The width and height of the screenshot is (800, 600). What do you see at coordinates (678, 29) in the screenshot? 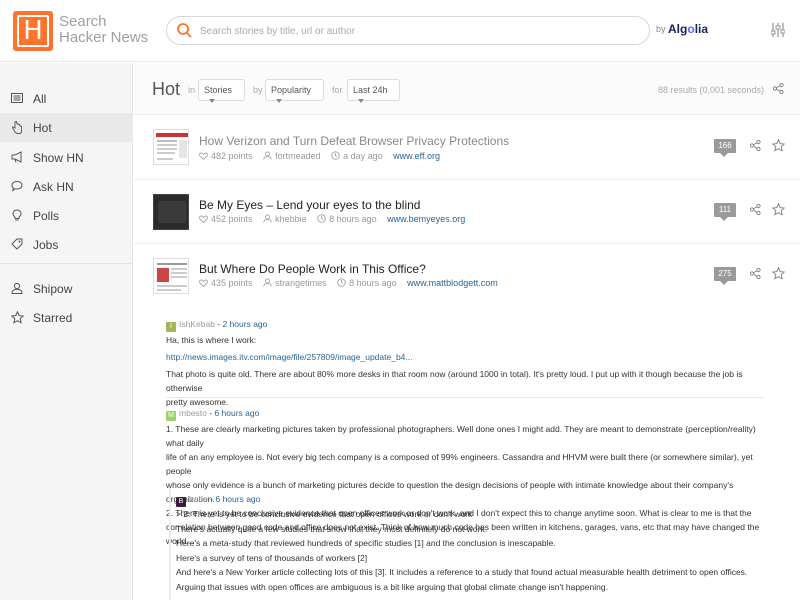
I see `algolia-part-1: Alg` at bounding box center [678, 29].